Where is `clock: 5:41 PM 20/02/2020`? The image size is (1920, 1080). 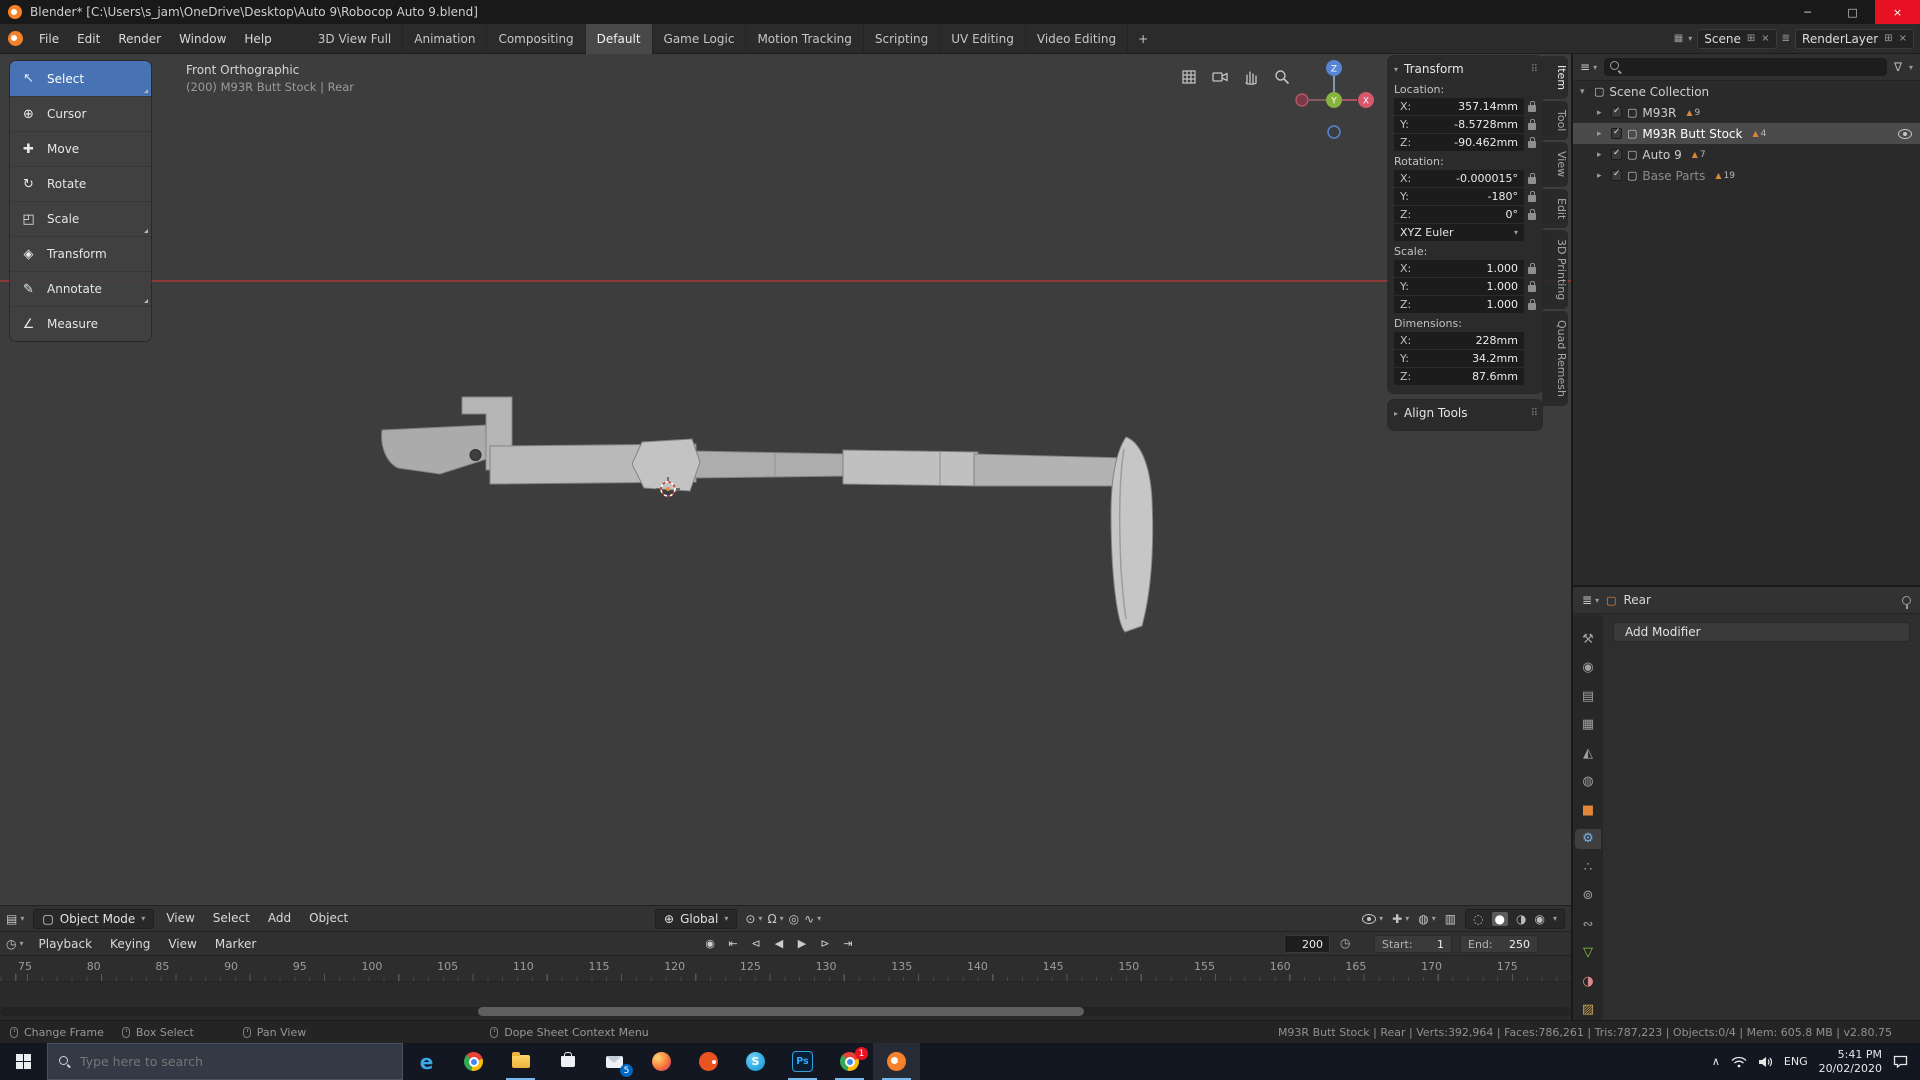 clock: 5:41 PM 20/02/2020 is located at coordinates (1850, 1062).